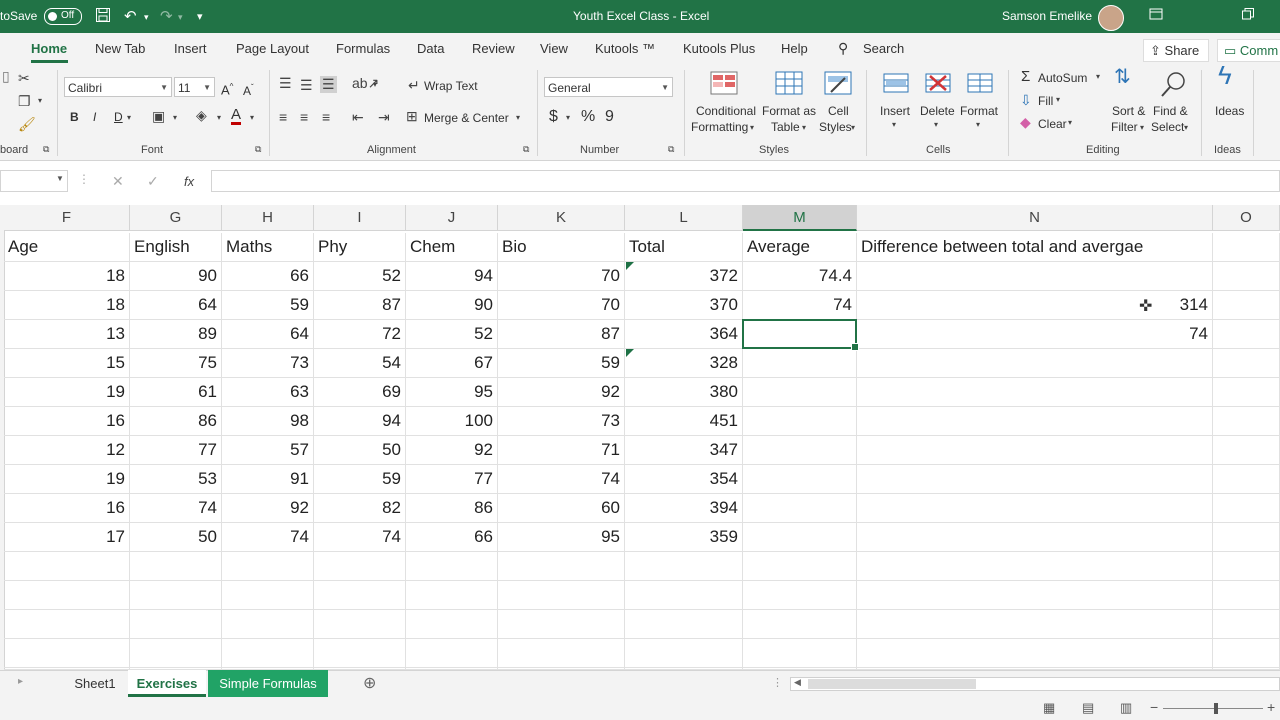  Describe the element at coordinates (1052, 124) in the screenshot. I see `clear-label: Clear` at that location.